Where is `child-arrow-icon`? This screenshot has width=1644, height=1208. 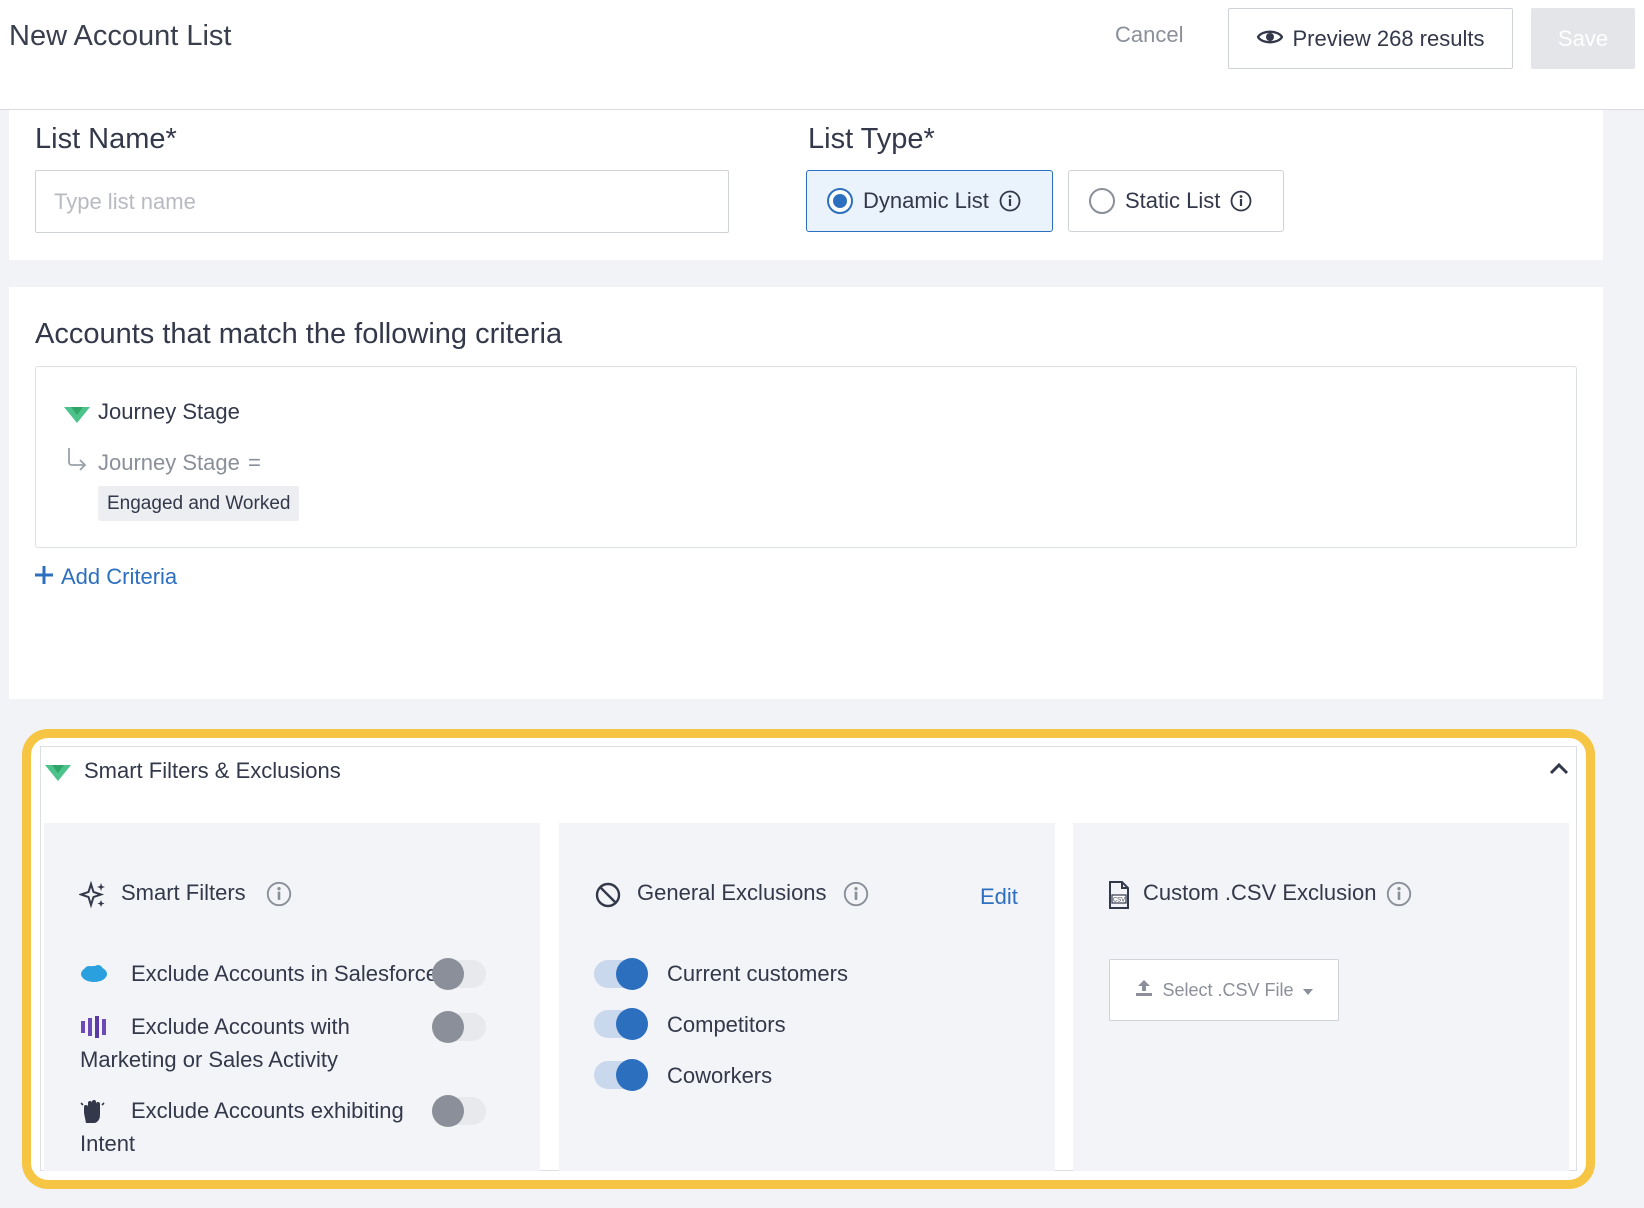 child-arrow-icon is located at coordinates (77, 461).